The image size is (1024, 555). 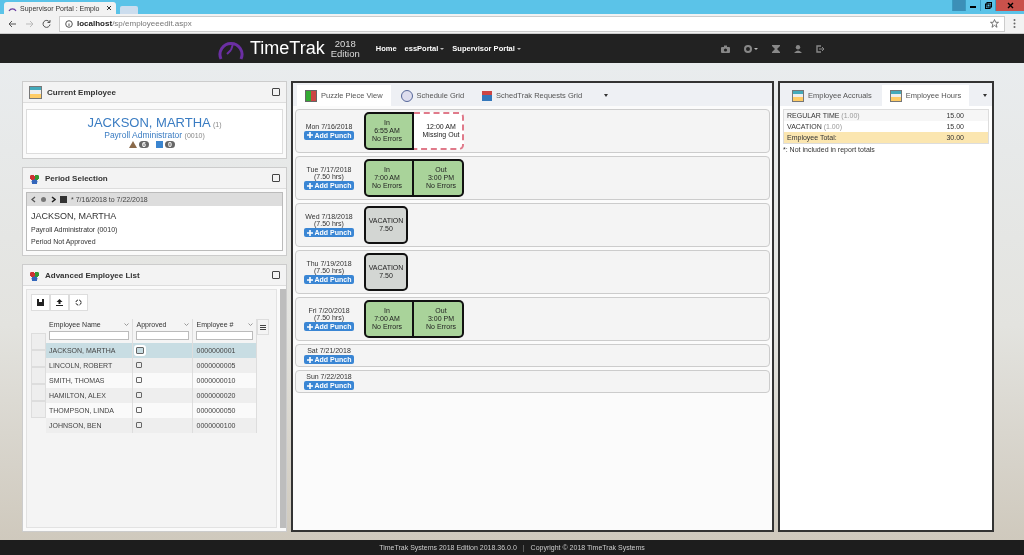 I want to click on logout-icon, so click(x=819, y=48).